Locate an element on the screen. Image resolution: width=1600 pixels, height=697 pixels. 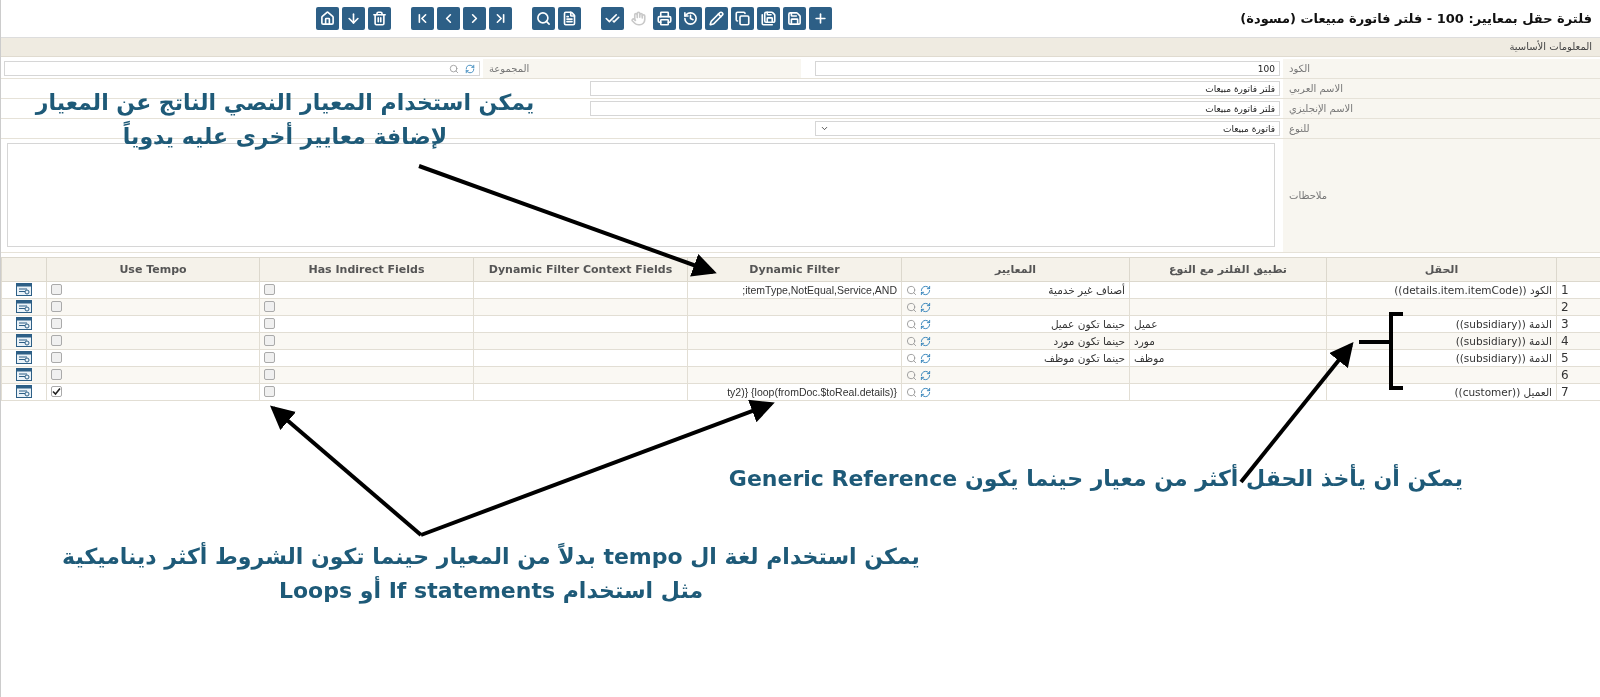
check-button is located at coordinates (612, 18).